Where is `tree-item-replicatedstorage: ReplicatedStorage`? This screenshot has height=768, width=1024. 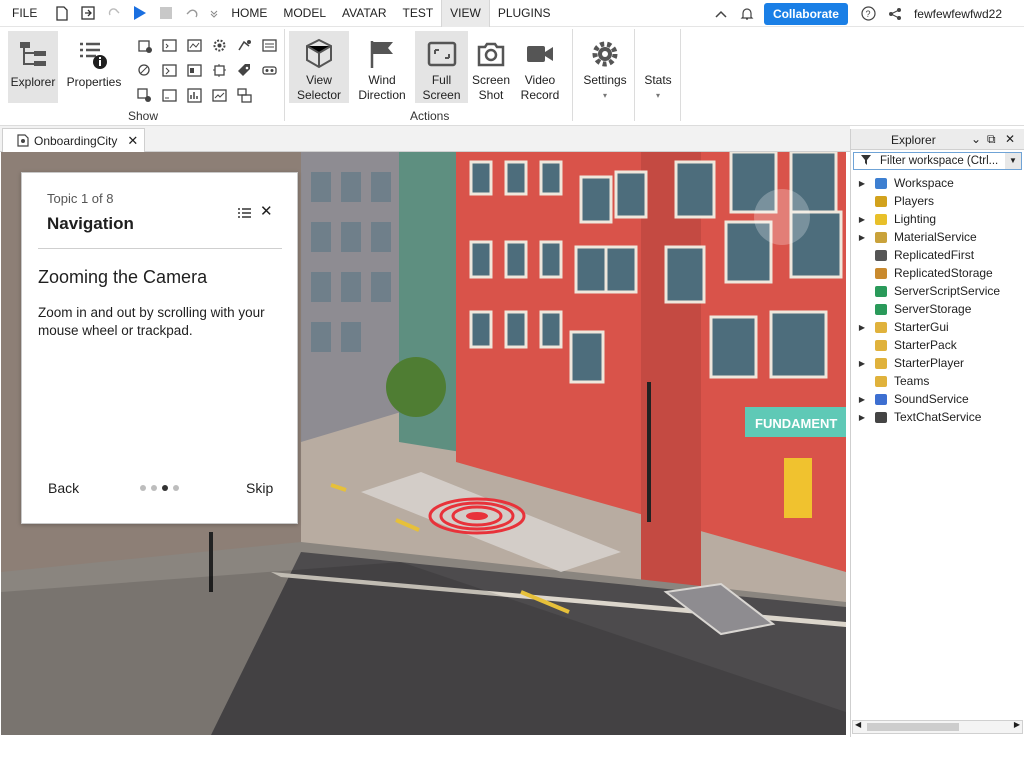
tree-item-replicatedstorage: ReplicatedStorage is located at coordinates (937, 273).